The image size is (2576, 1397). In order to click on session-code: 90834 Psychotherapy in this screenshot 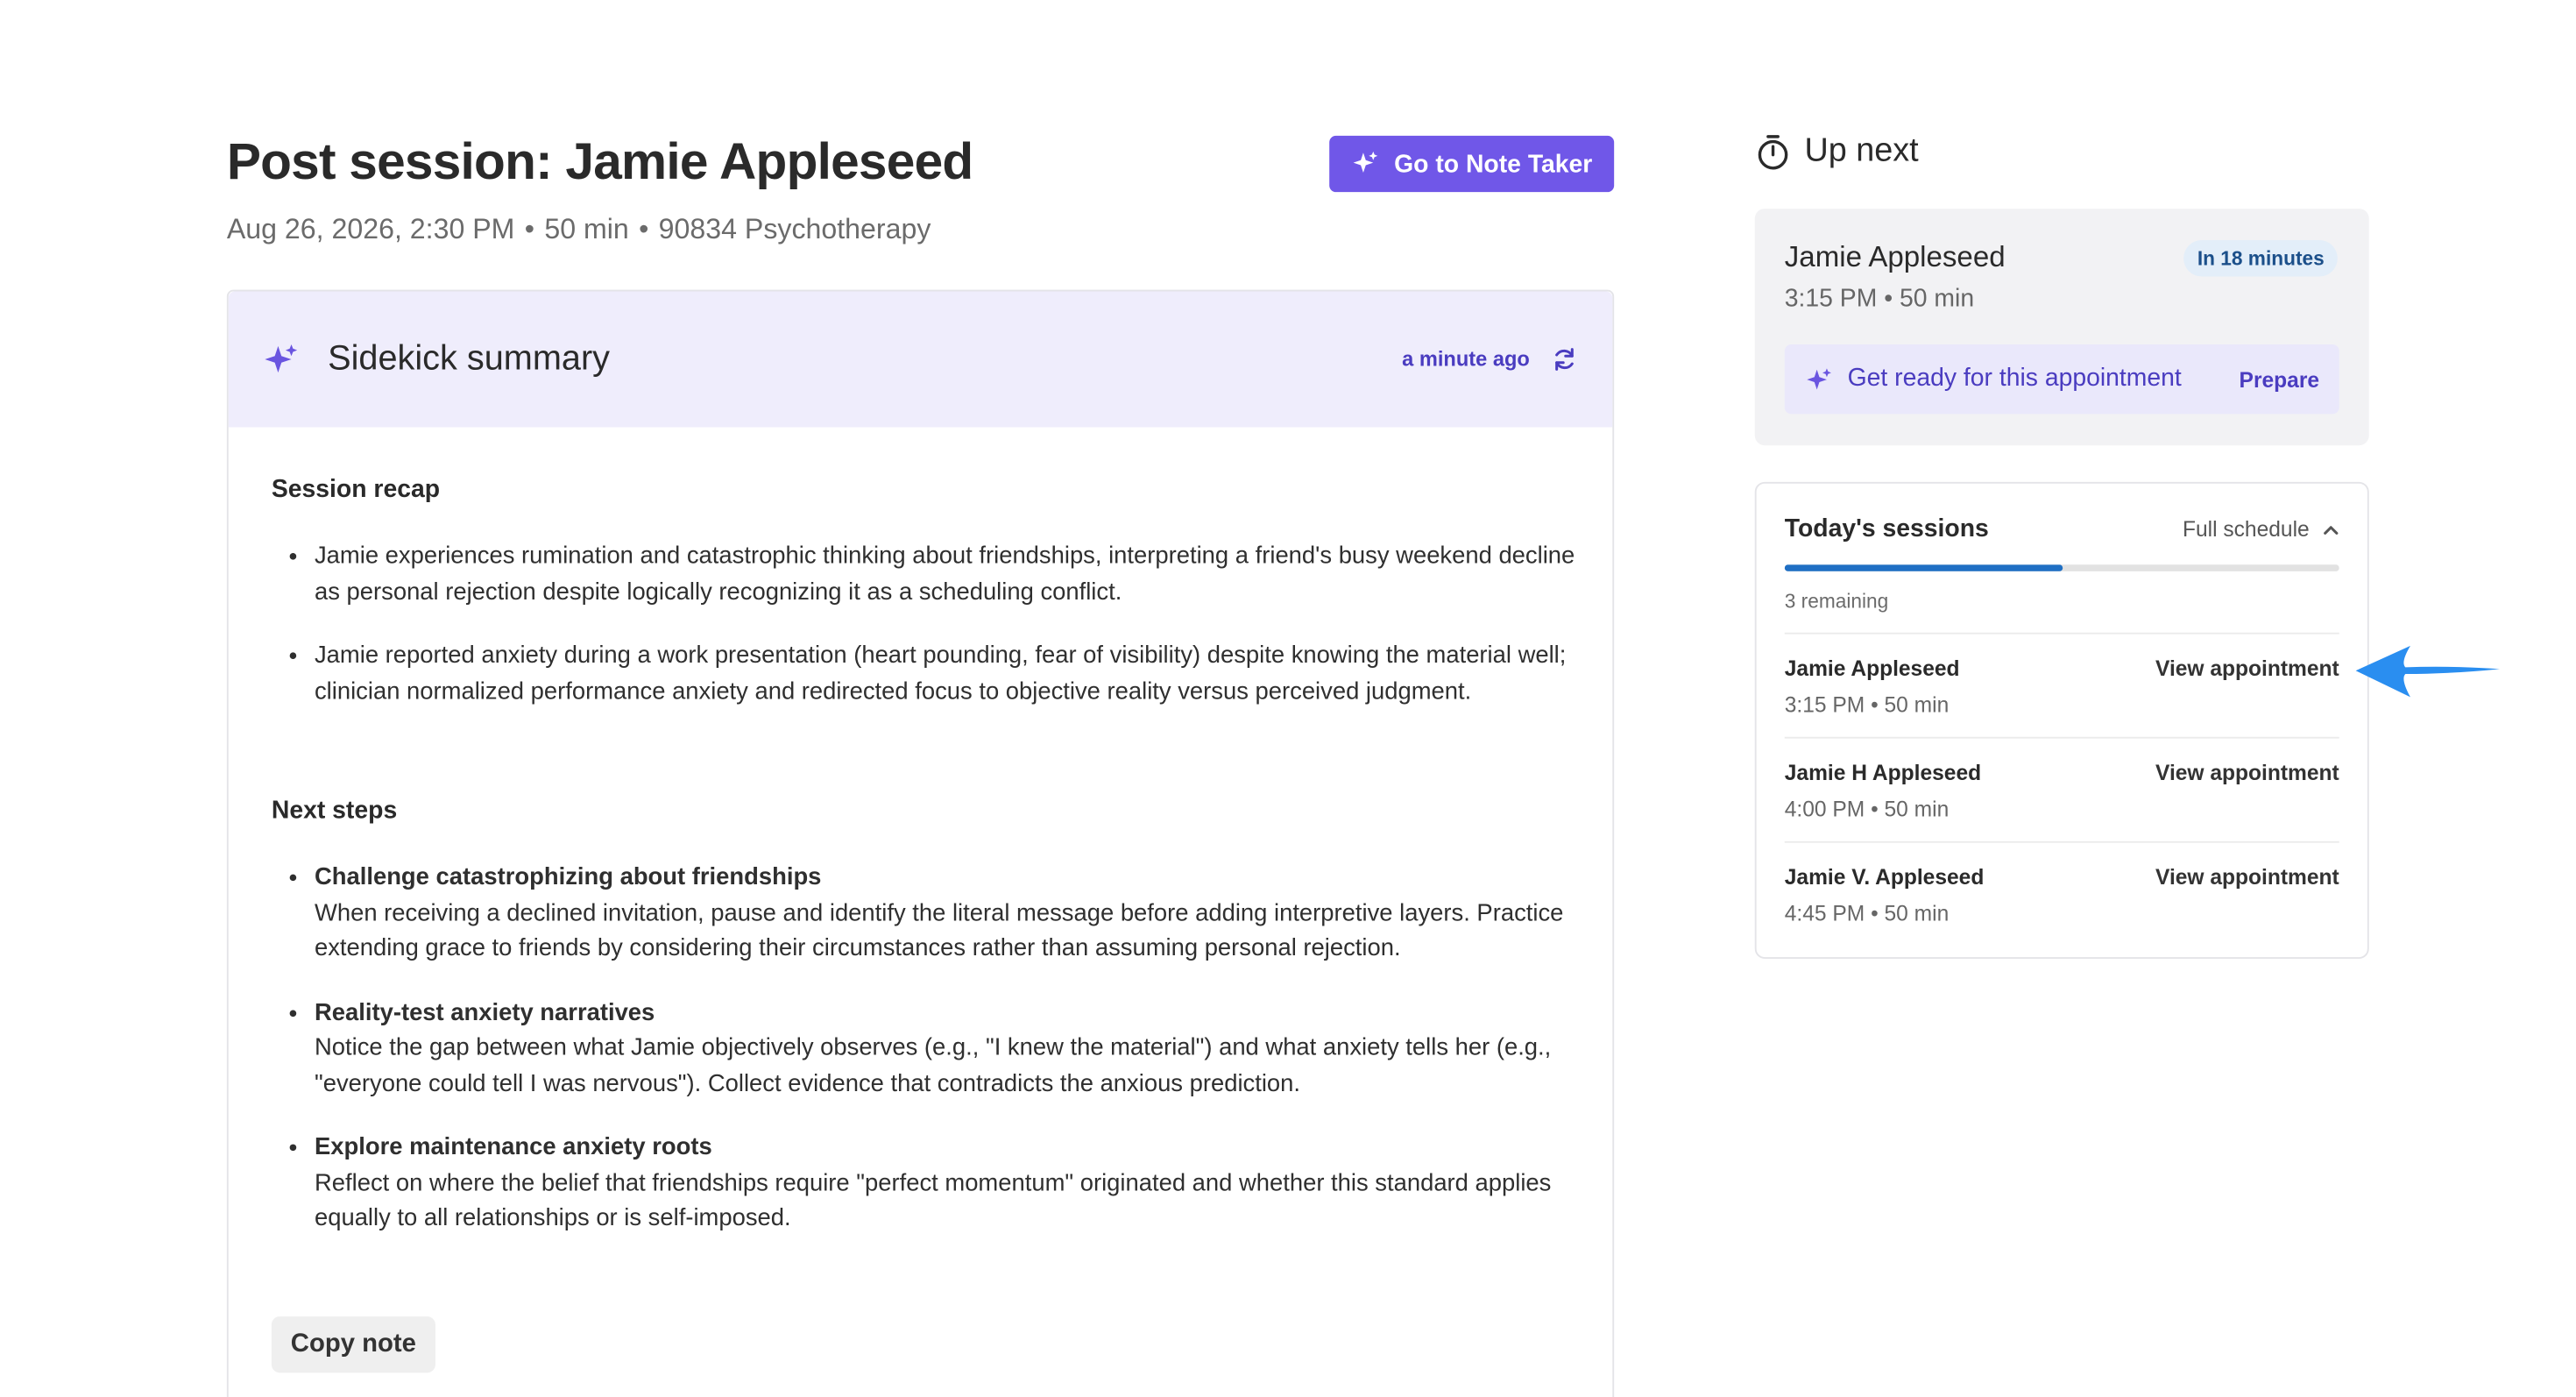, I will do `click(794, 229)`.